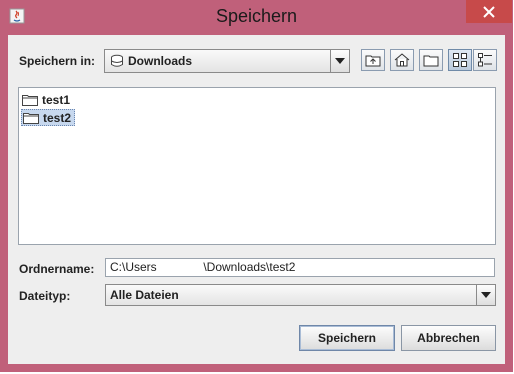  I want to click on close-icon, so click(489, 11).